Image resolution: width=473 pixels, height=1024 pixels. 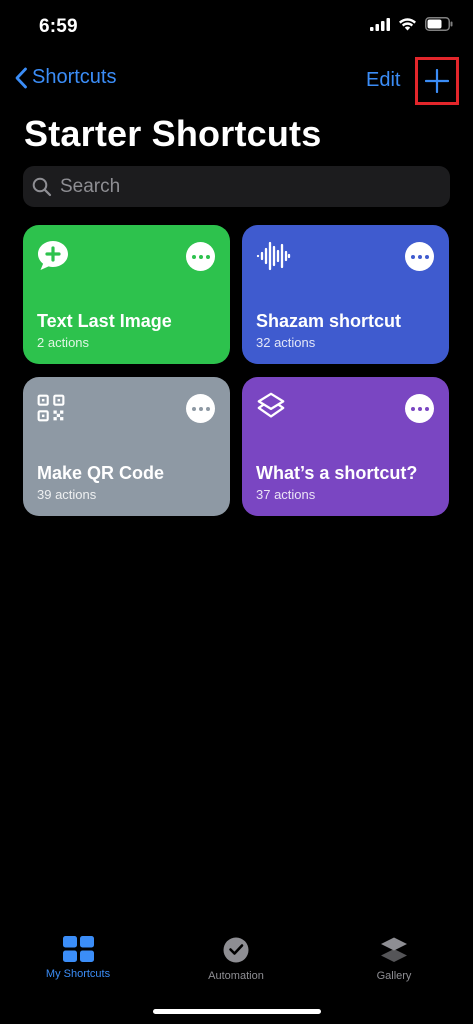 What do you see at coordinates (67, 494) in the screenshot?
I see `card-action-count: 39 actions` at bounding box center [67, 494].